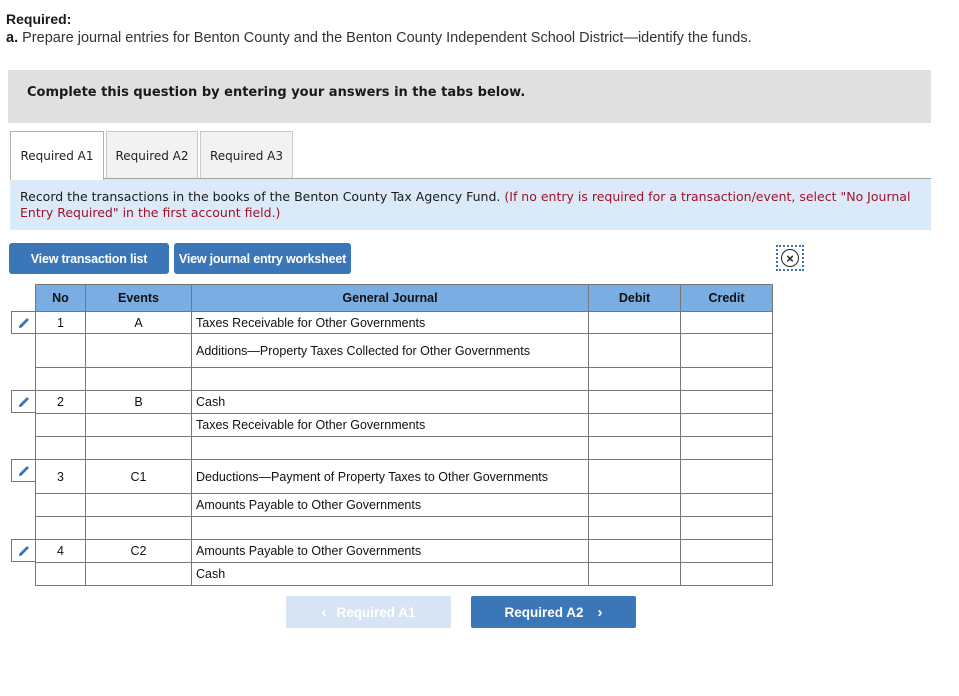  I want to click on edit-entry-1-button, so click(23, 322).